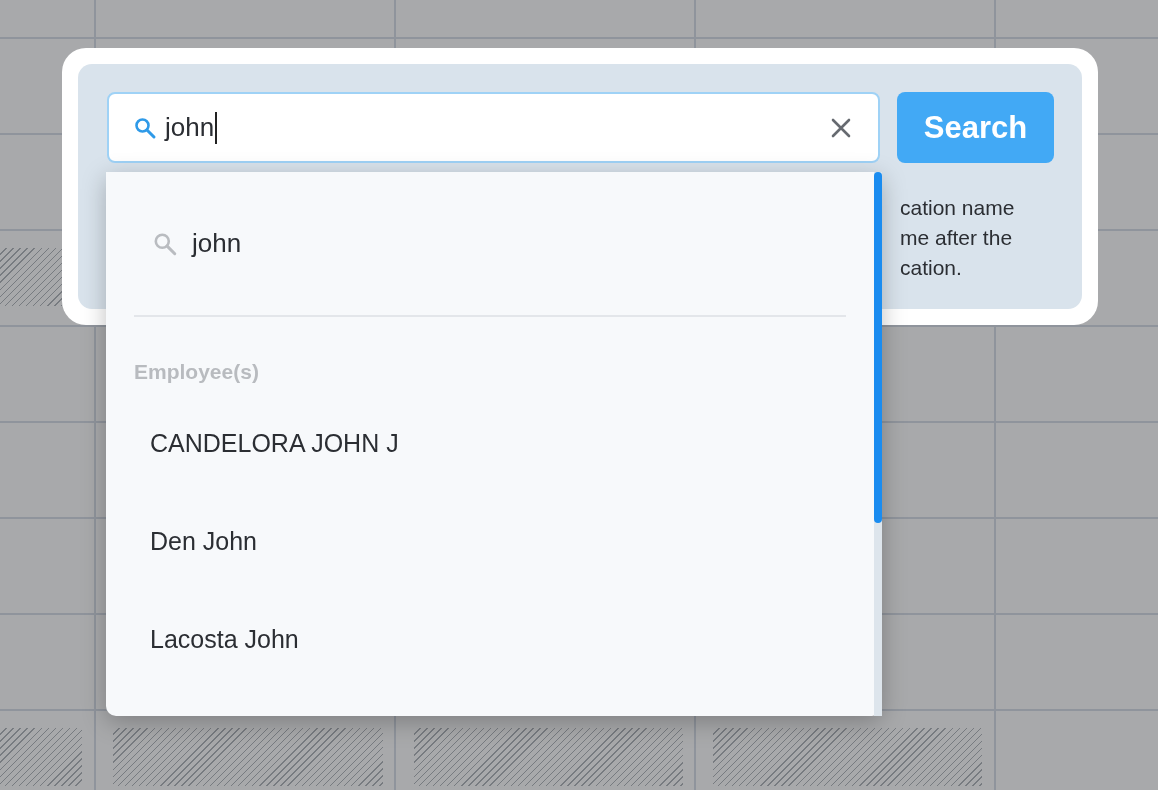  Describe the element at coordinates (841, 127) in the screenshot. I see `clear-icon` at that location.